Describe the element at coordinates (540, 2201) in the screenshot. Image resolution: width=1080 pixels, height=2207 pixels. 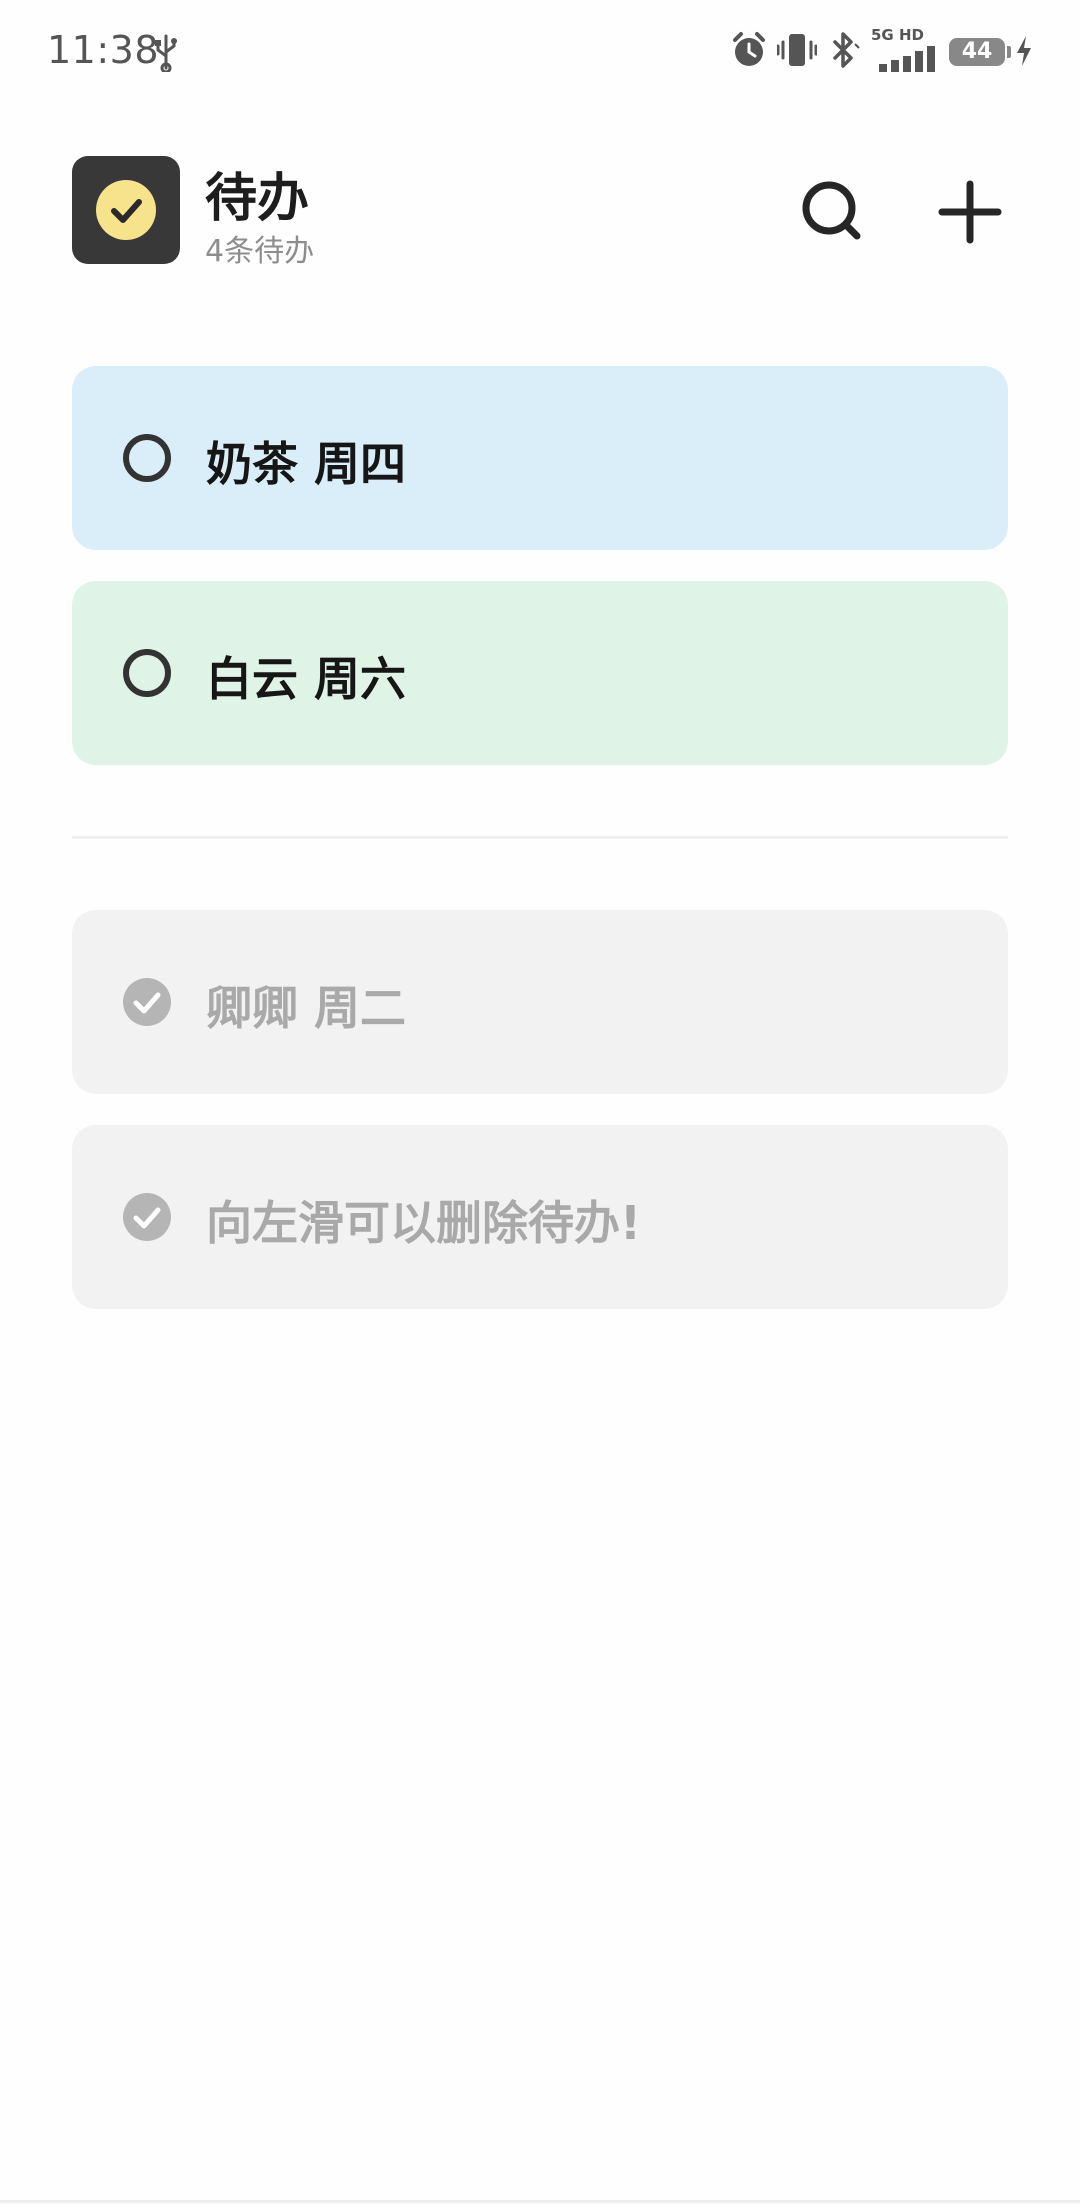
I see `bottom-edge` at that location.